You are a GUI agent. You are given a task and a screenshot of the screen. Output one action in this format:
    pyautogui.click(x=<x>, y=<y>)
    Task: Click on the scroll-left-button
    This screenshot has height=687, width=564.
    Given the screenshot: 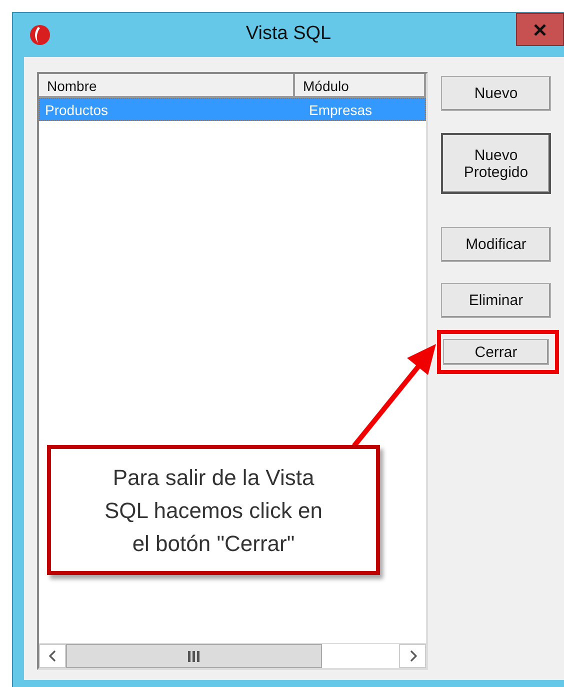 What is the action you would take?
    pyautogui.click(x=52, y=656)
    